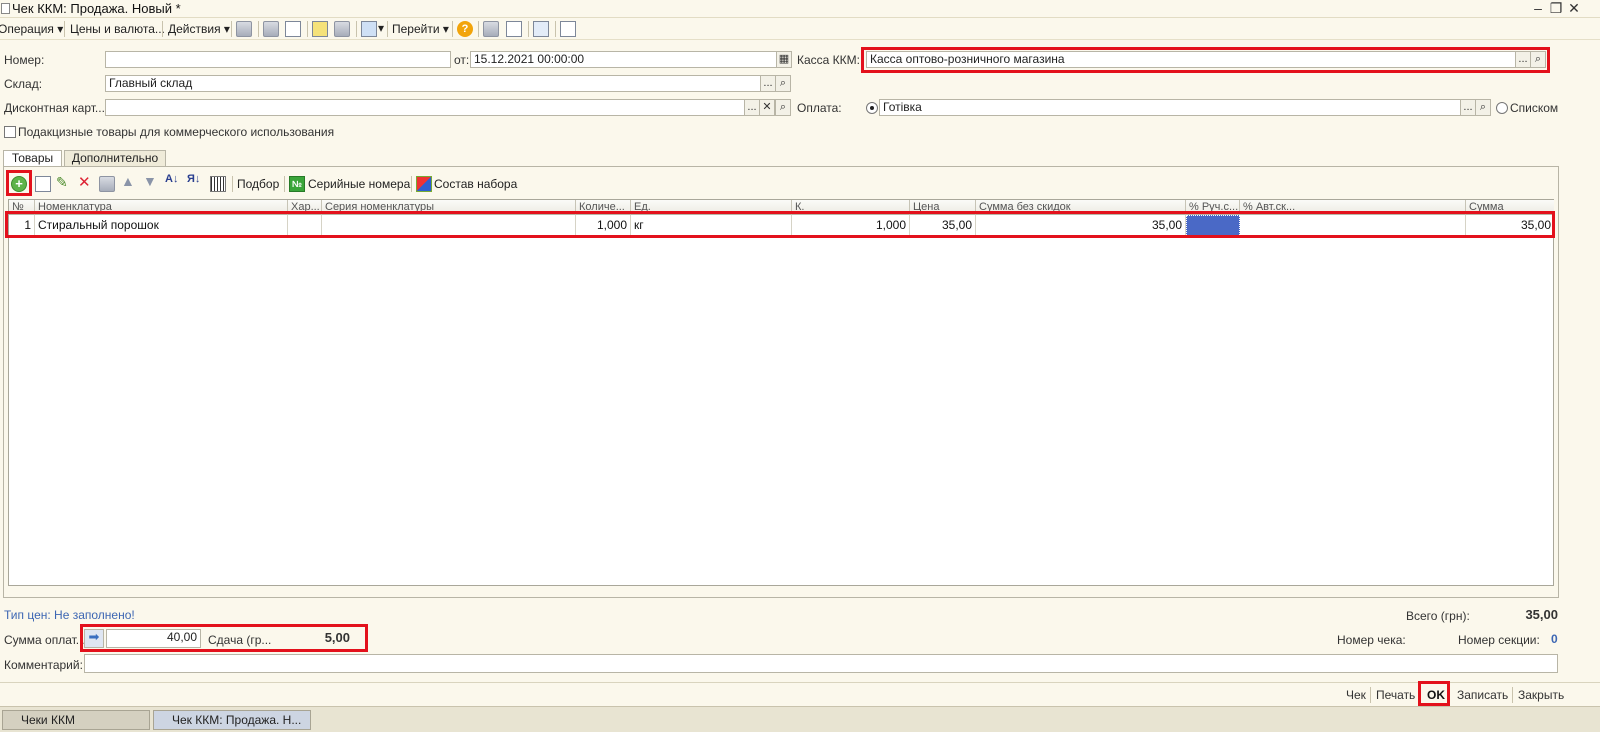 The image size is (1600, 732). Describe the element at coordinates (1356, 695) in the screenshot. I see `check-button: Чек` at that location.